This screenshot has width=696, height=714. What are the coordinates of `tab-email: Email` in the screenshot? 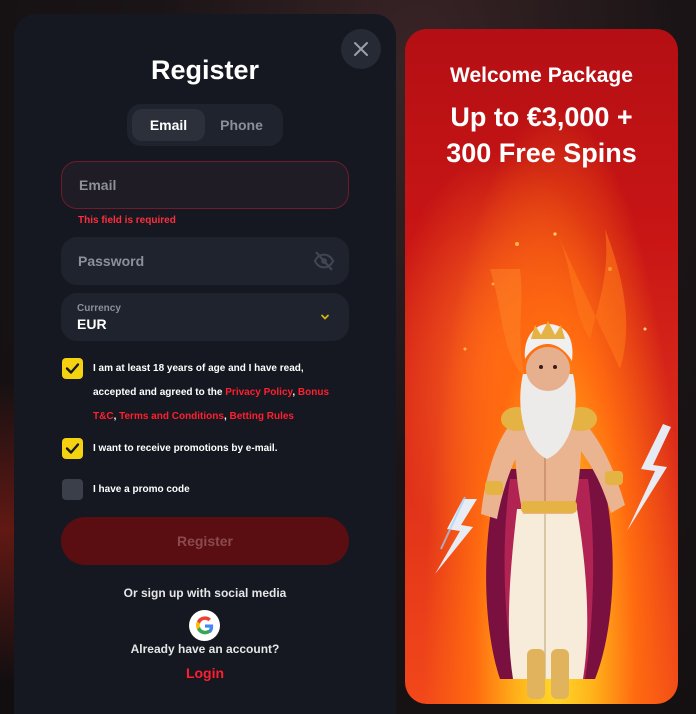 It's located at (168, 125).